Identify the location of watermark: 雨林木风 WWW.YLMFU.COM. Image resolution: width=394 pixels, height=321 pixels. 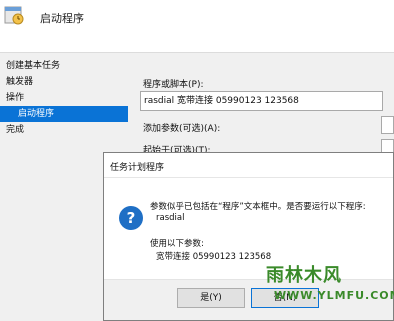
(325, 288).